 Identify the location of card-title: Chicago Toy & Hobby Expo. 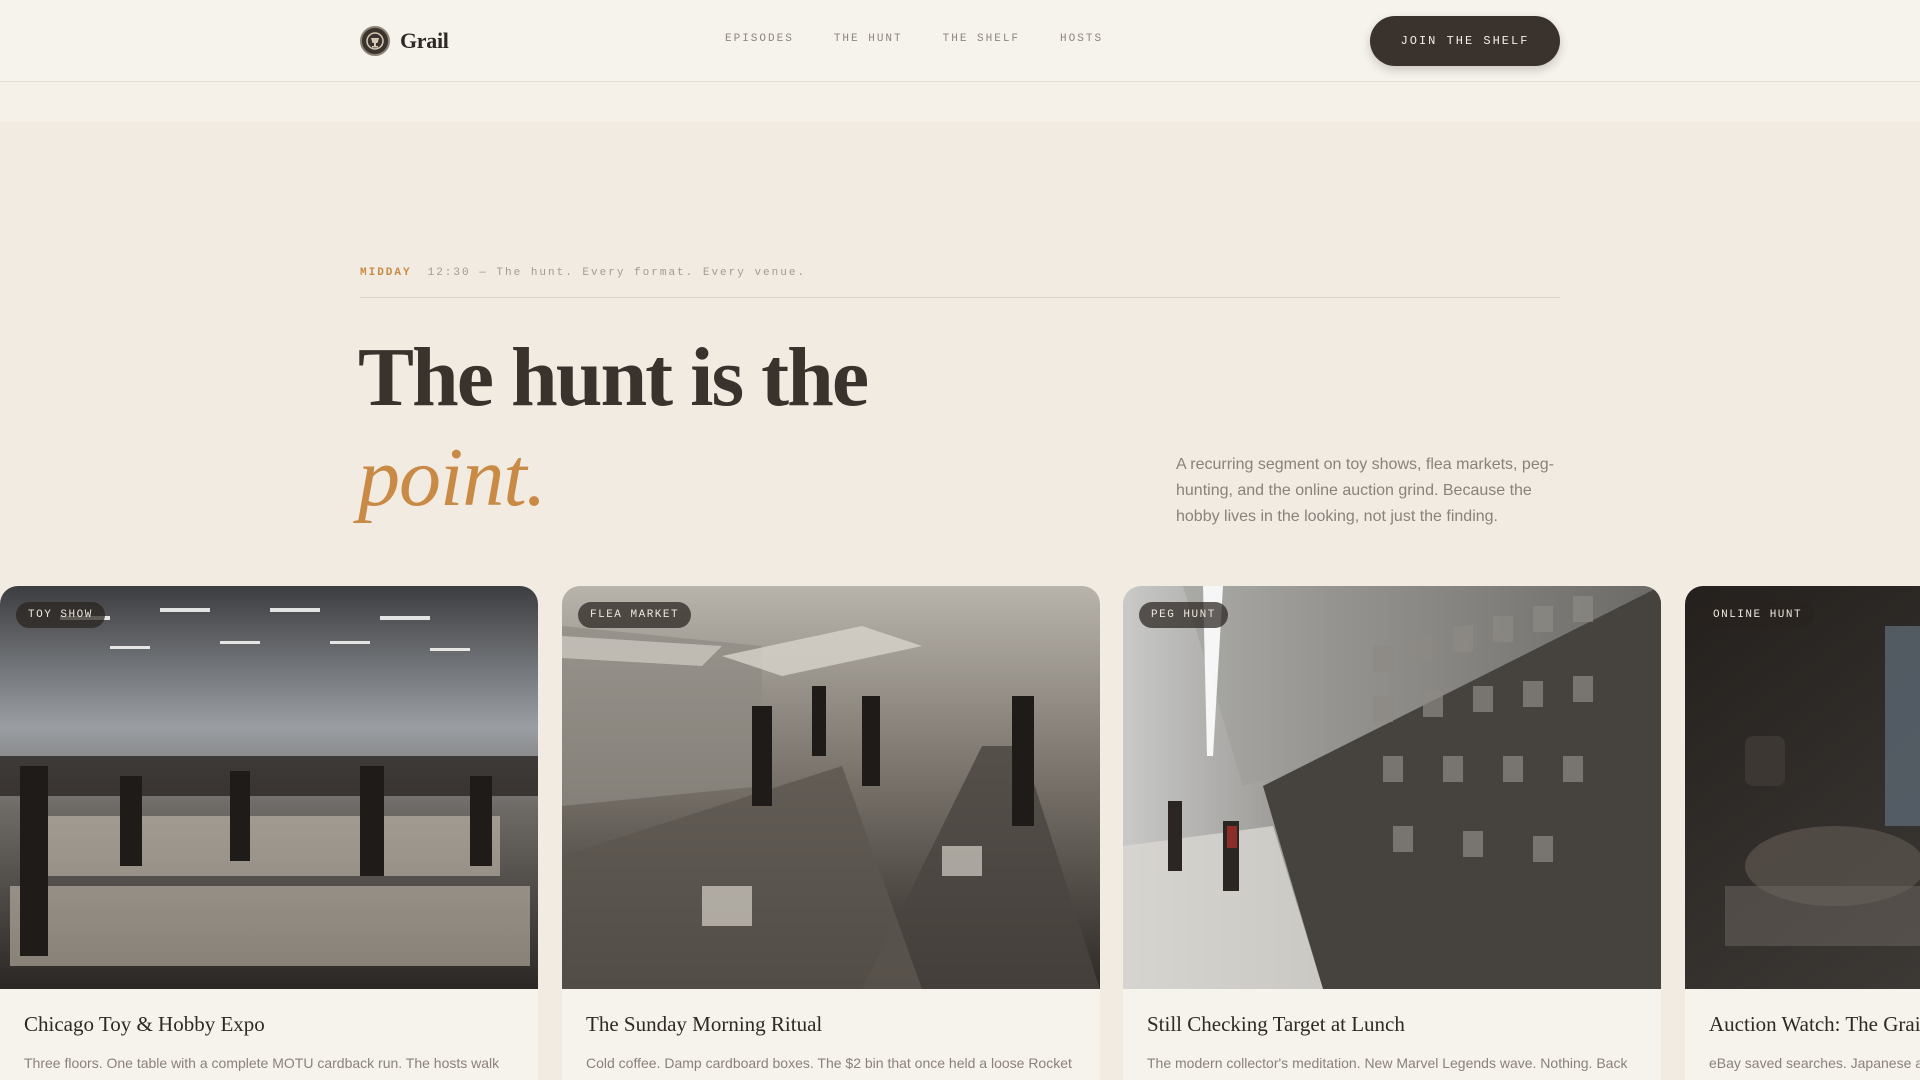
(144, 1024).